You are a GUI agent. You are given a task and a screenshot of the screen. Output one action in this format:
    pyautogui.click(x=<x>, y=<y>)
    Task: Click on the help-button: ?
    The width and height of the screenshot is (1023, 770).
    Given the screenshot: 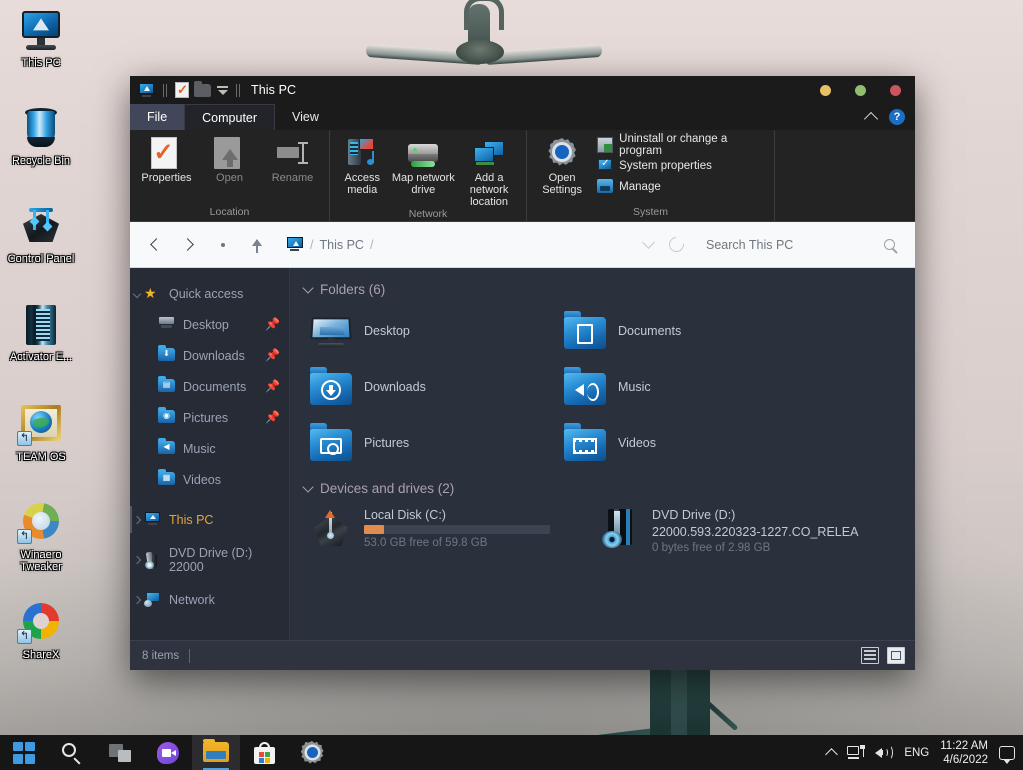 What is the action you would take?
    pyautogui.click(x=897, y=117)
    